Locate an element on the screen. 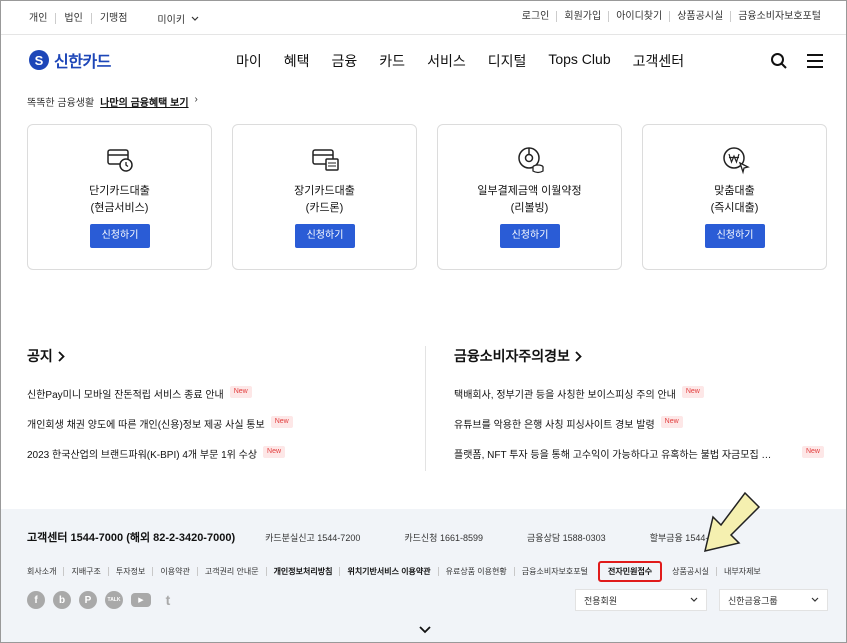 The height and width of the screenshot is (643, 847). footer-link-consumer-portal: 금융소비자보호포털 is located at coordinates (554, 571).